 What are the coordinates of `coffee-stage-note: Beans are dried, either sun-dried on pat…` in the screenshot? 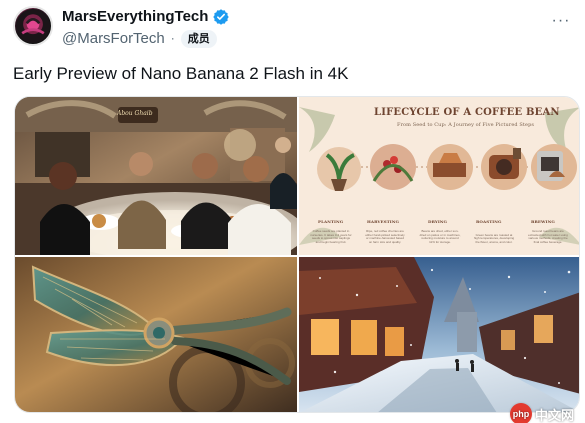 It's located at (440, 236).